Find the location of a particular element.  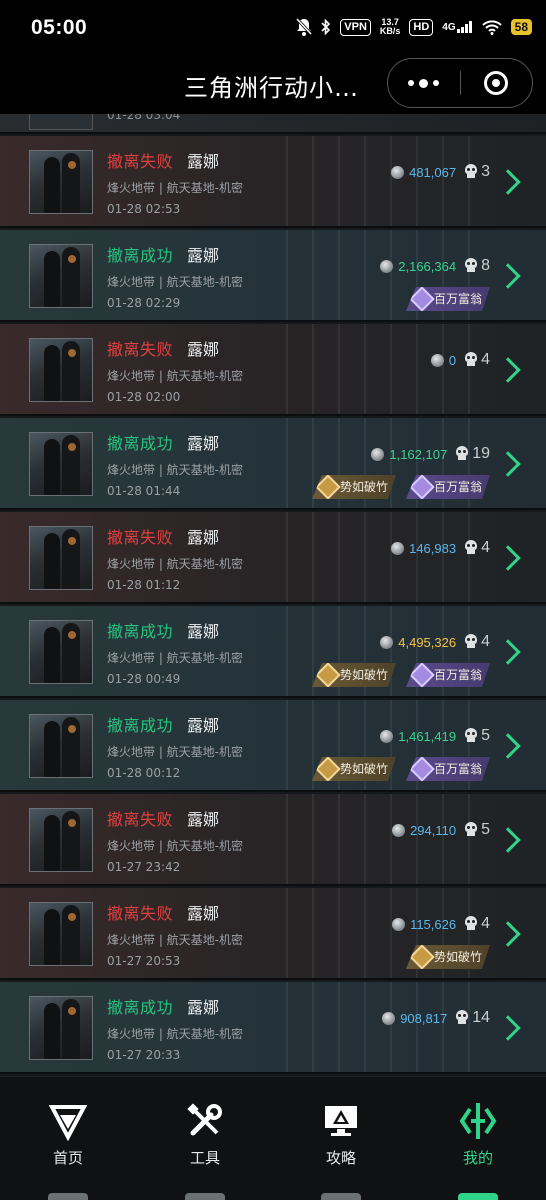

close-button is located at coordinates (497, 83).